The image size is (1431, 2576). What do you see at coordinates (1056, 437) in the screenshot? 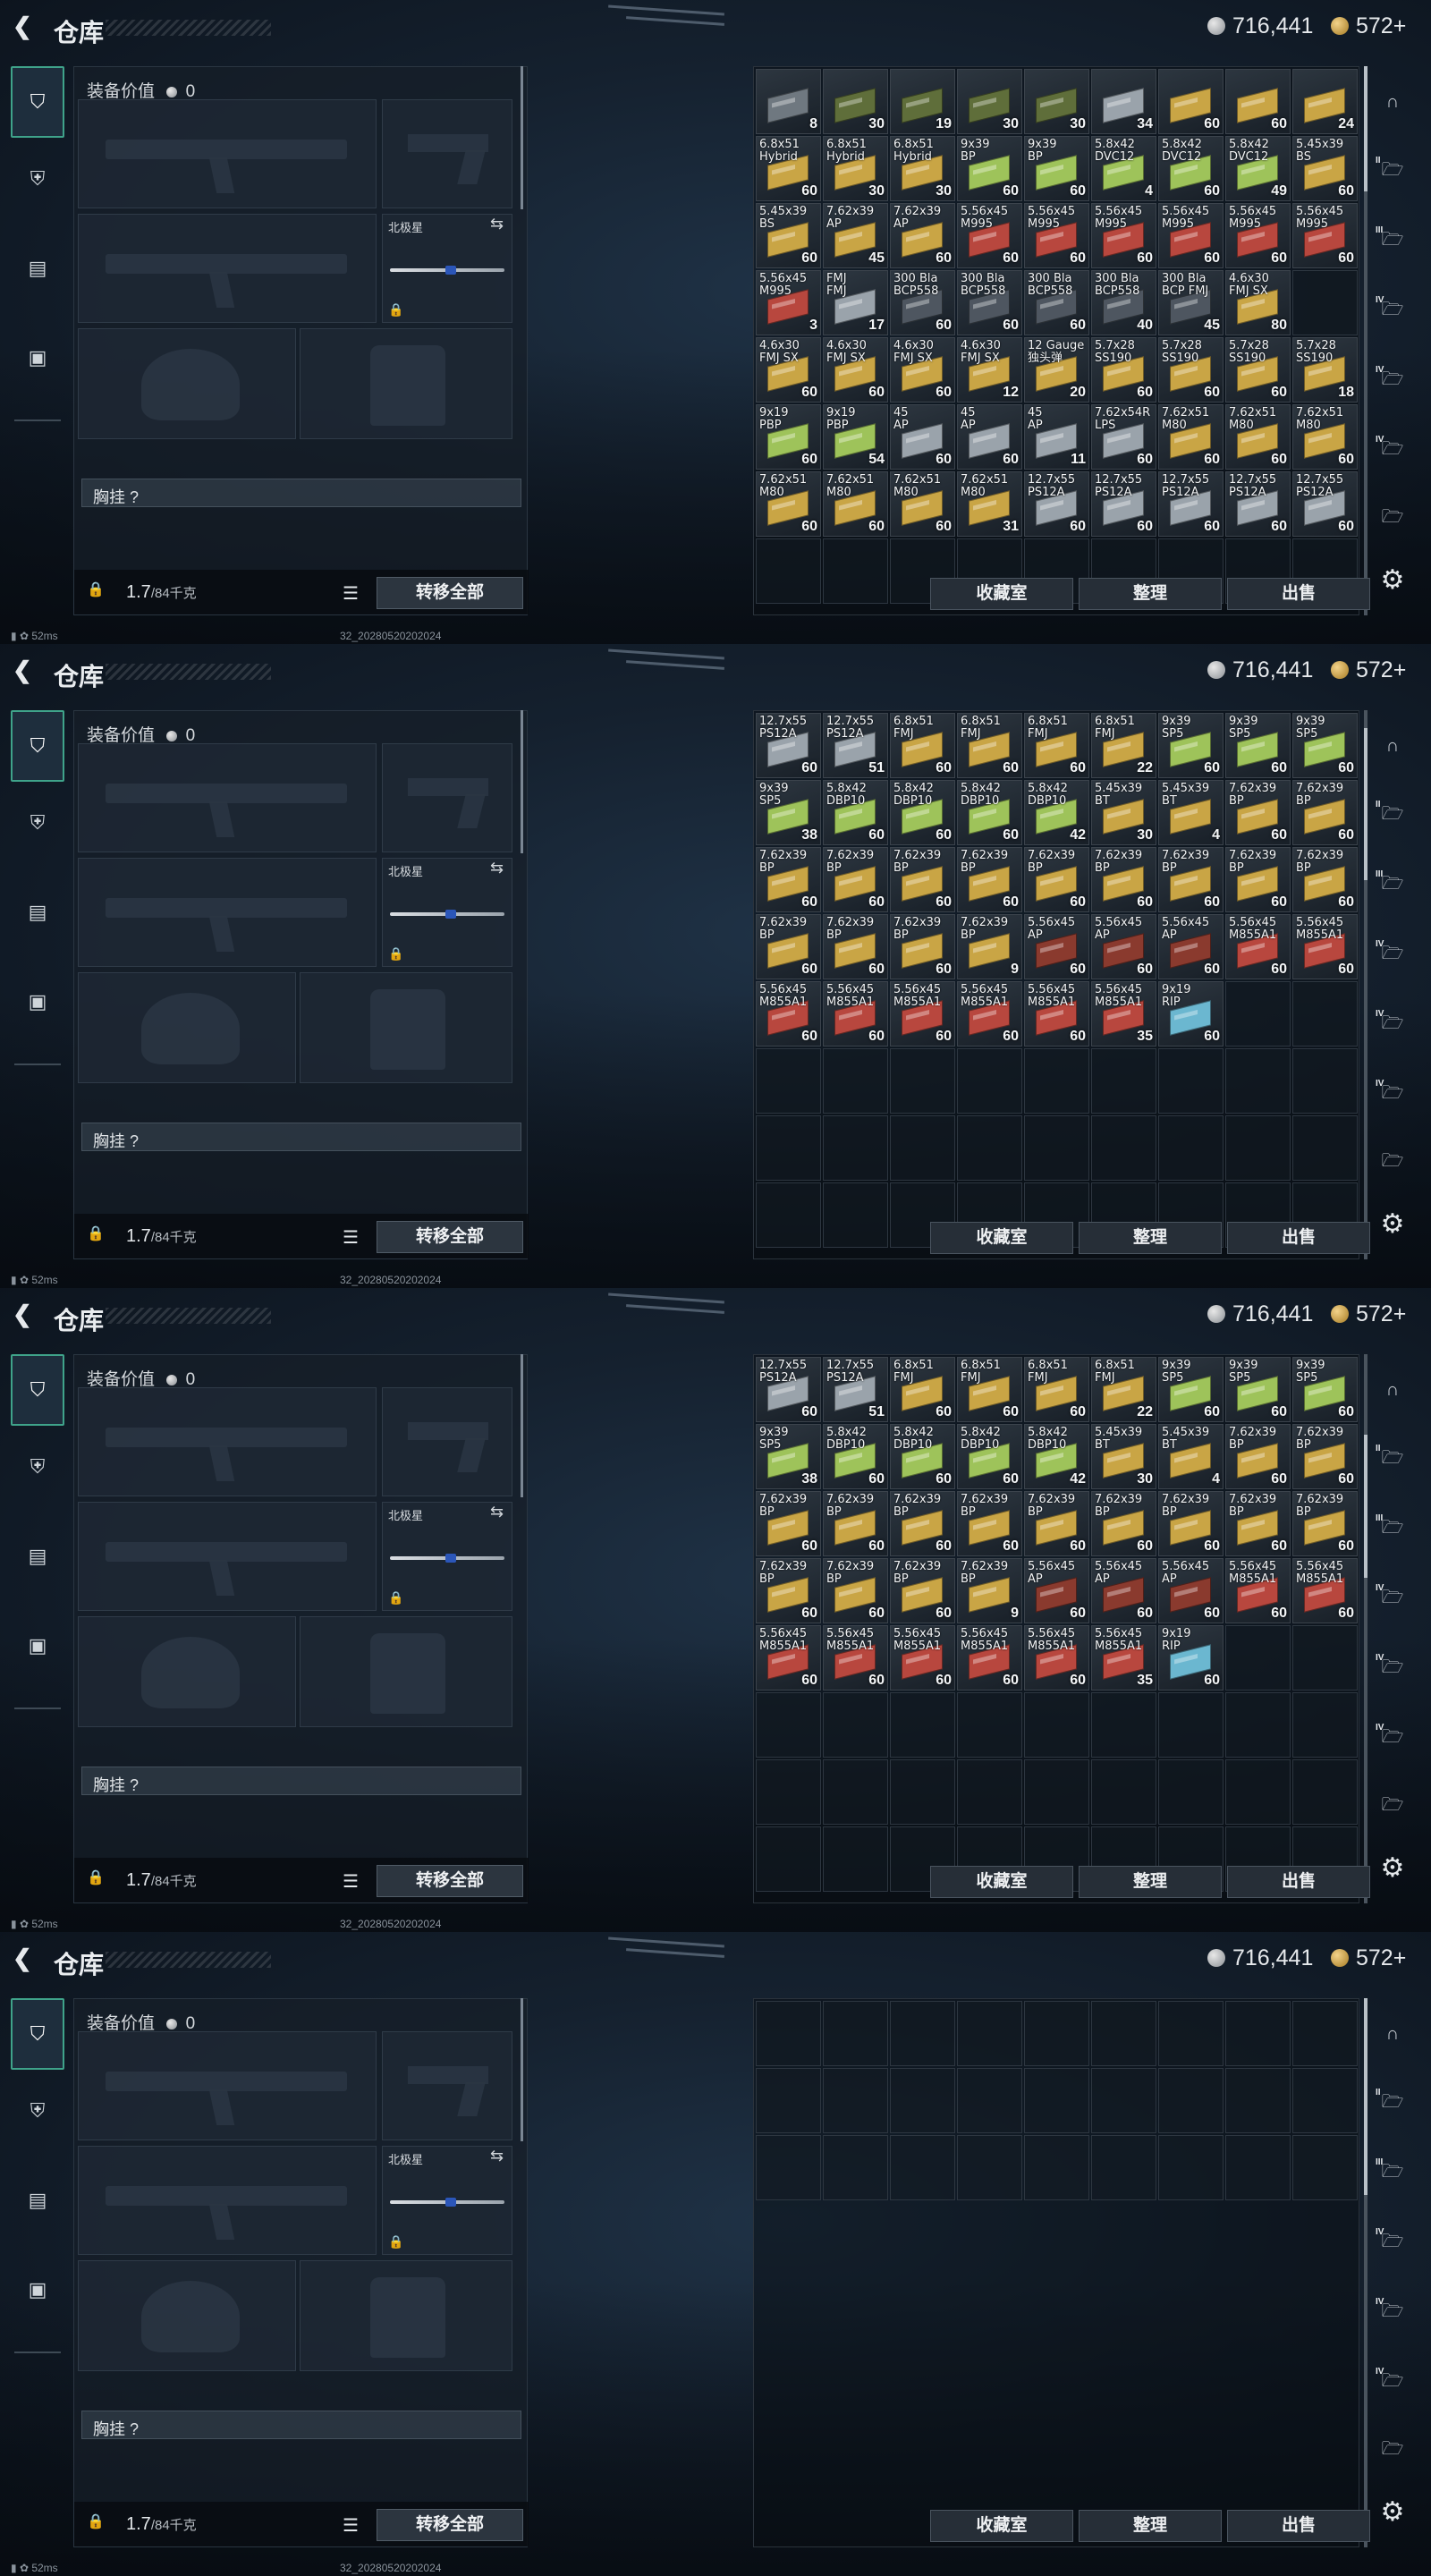
I see `ammo-item: 45 AP 11` at bounding box center [1056, 437].